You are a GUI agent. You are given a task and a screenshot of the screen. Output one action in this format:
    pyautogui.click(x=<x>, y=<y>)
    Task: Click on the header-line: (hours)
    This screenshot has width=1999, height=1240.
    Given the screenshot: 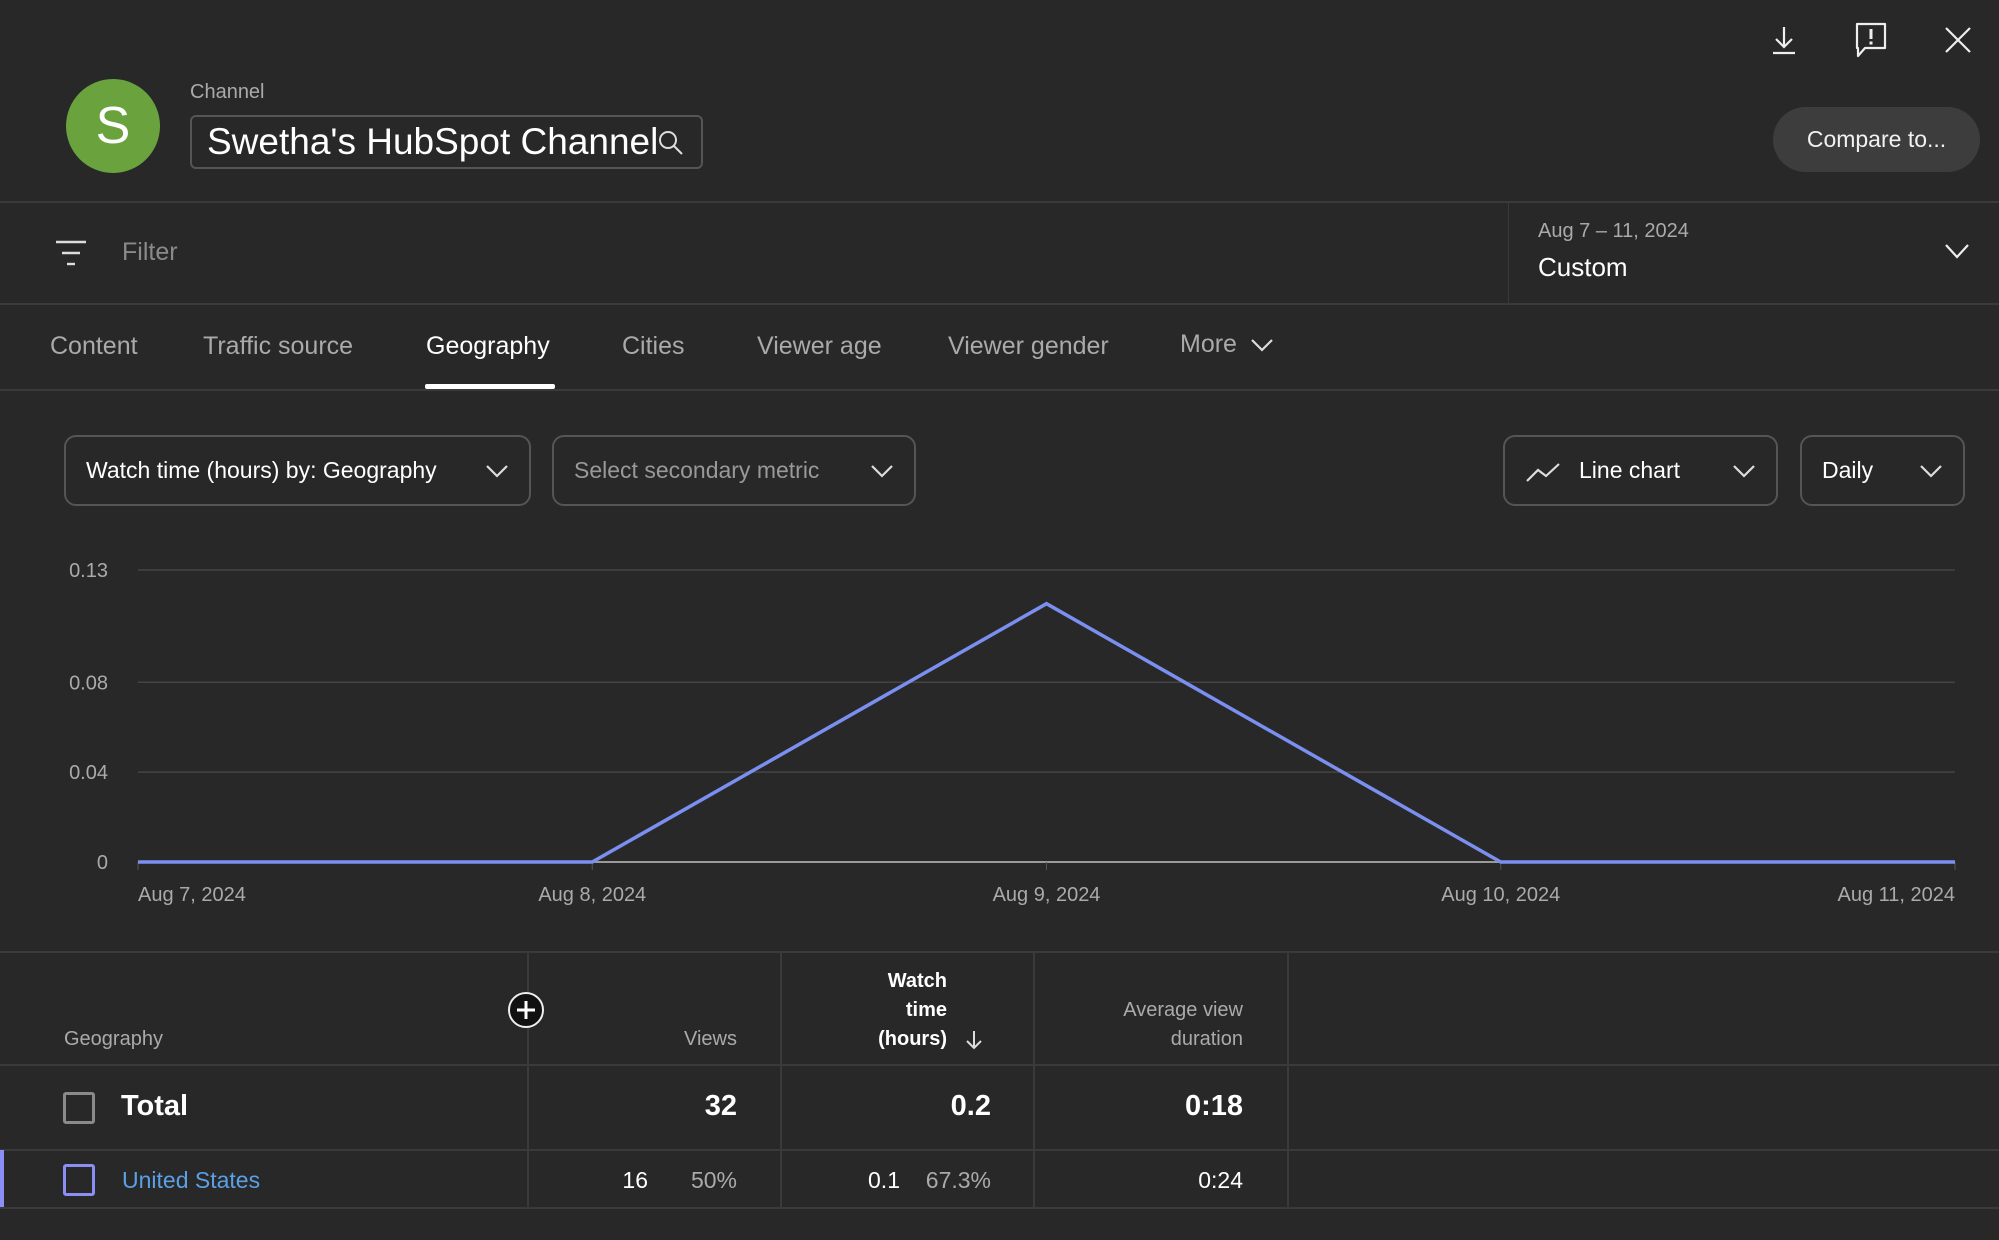 What is the action you would take?
    pyautogui.click(x=912, y=1039)
    